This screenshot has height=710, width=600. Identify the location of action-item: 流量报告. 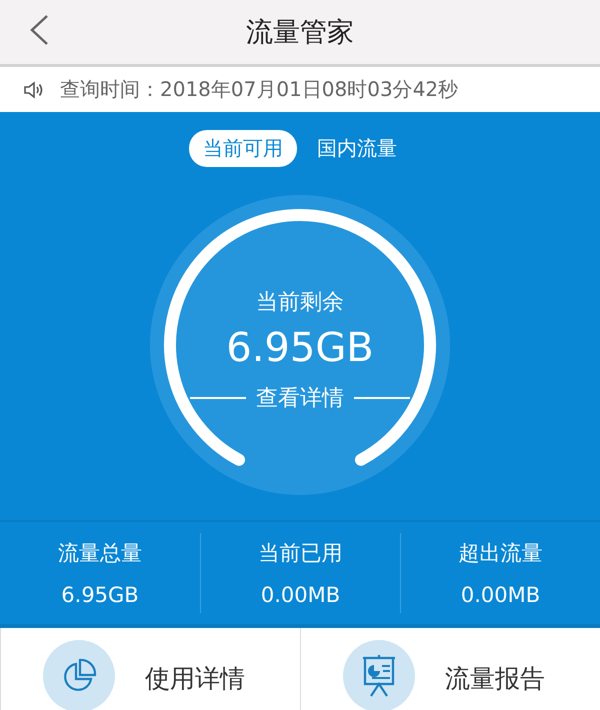
(450, 669).